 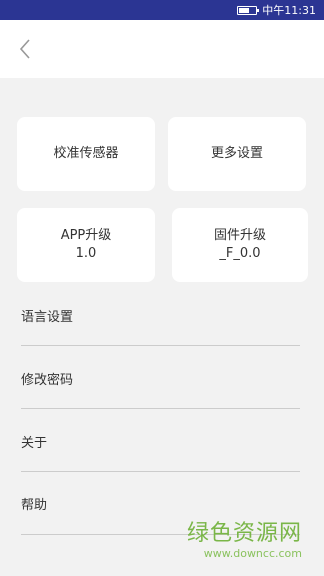 I want to click on firmware-version: _F_0.0, so click(x=240, y=253).